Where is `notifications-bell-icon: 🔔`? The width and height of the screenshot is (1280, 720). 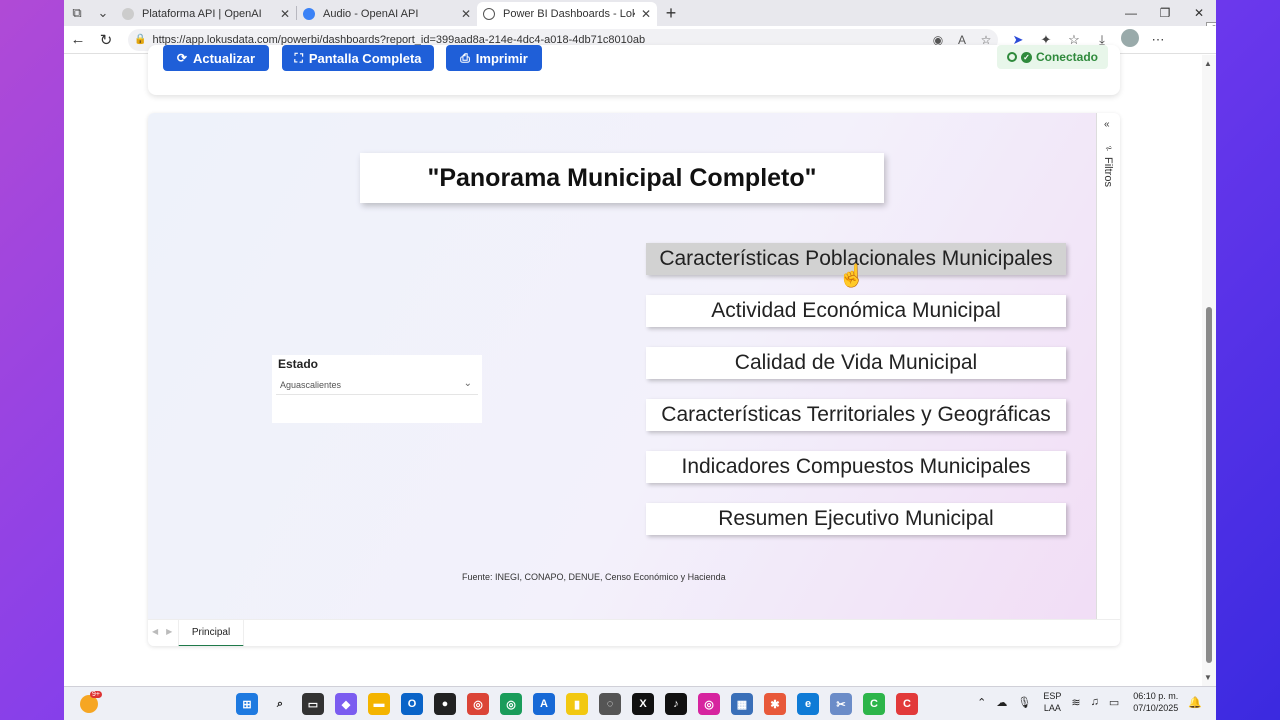 notifications-bell-icon: 🔔 is located at coordinates (1195, 702).